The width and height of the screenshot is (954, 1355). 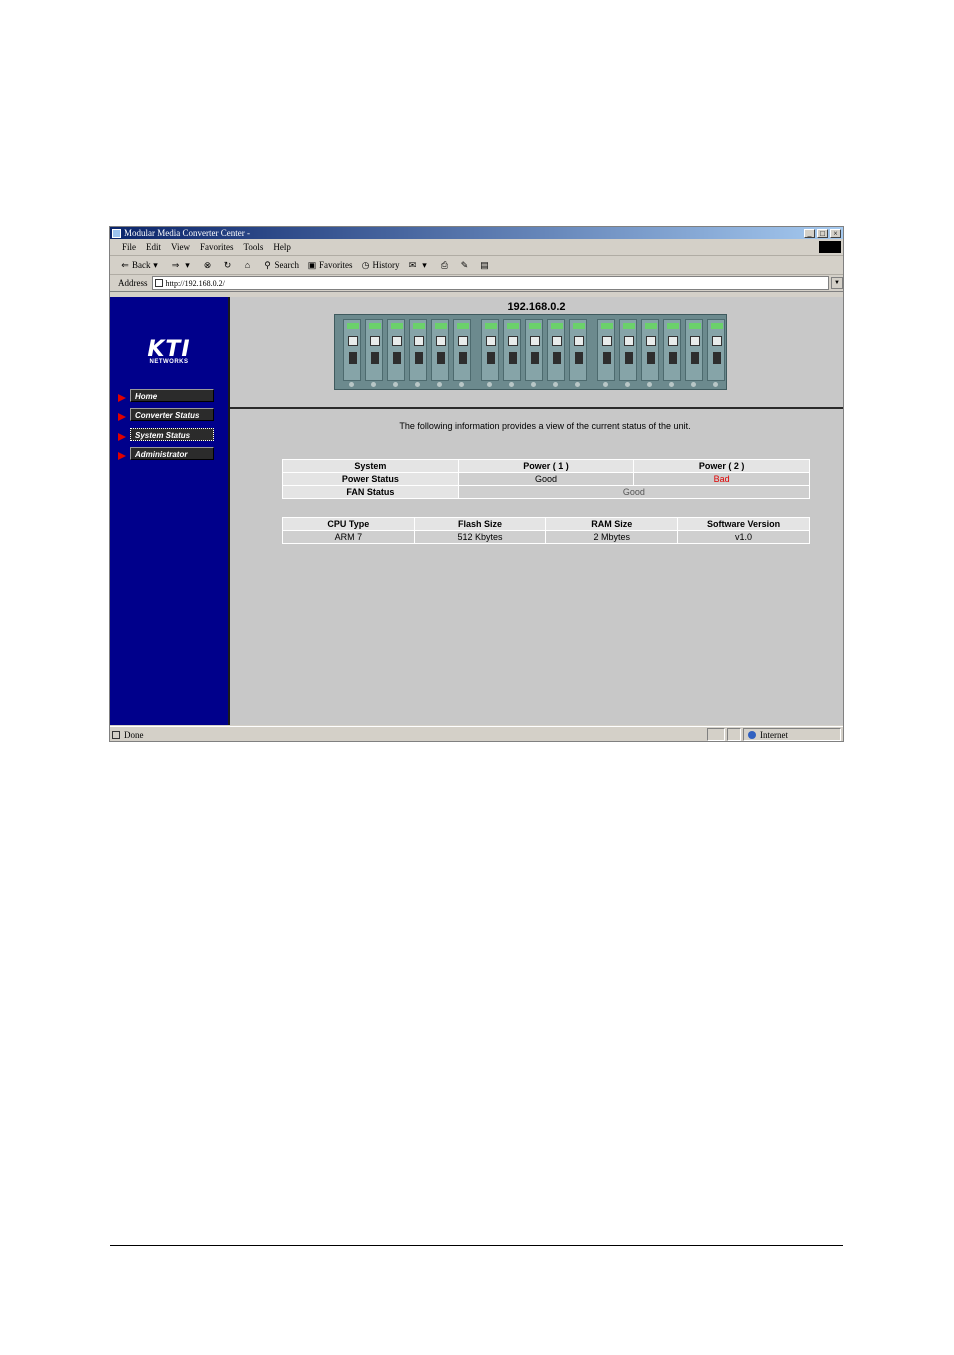 I want to click on title-bar: Modular Media Converter Center - _ □ ×, so click(x=476, y=233).